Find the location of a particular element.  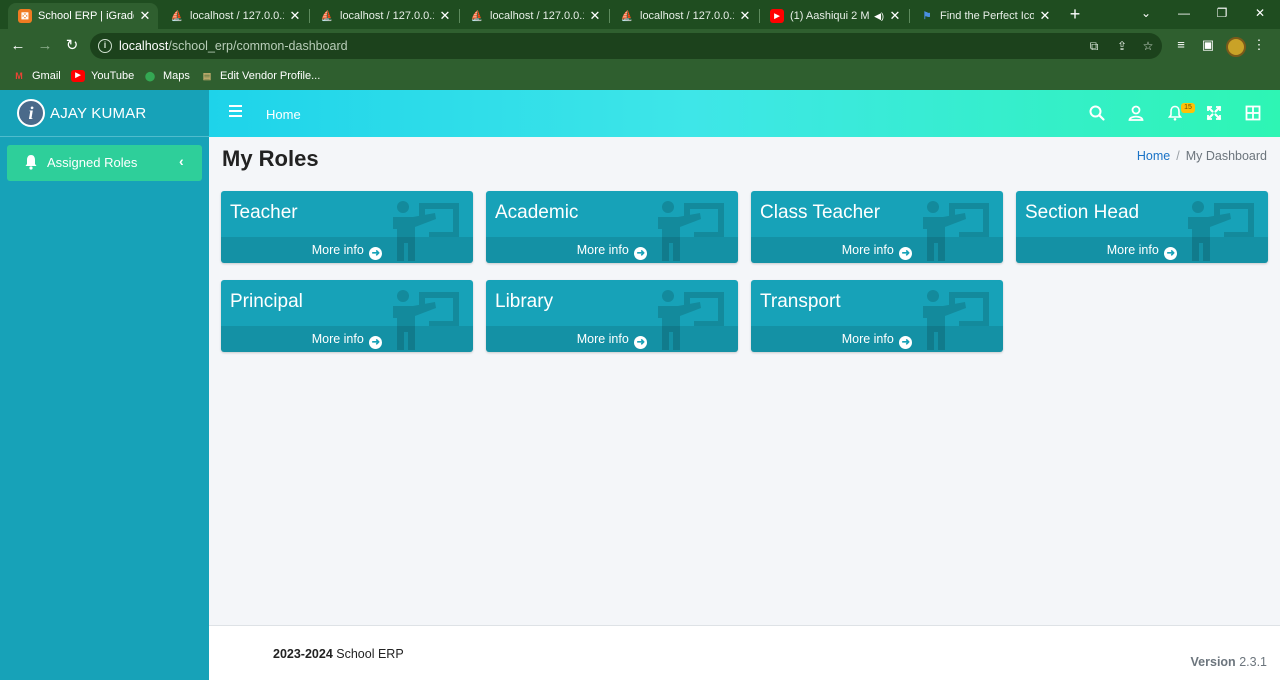

reload-icon: ↻ is located at coordinates (72, 46).